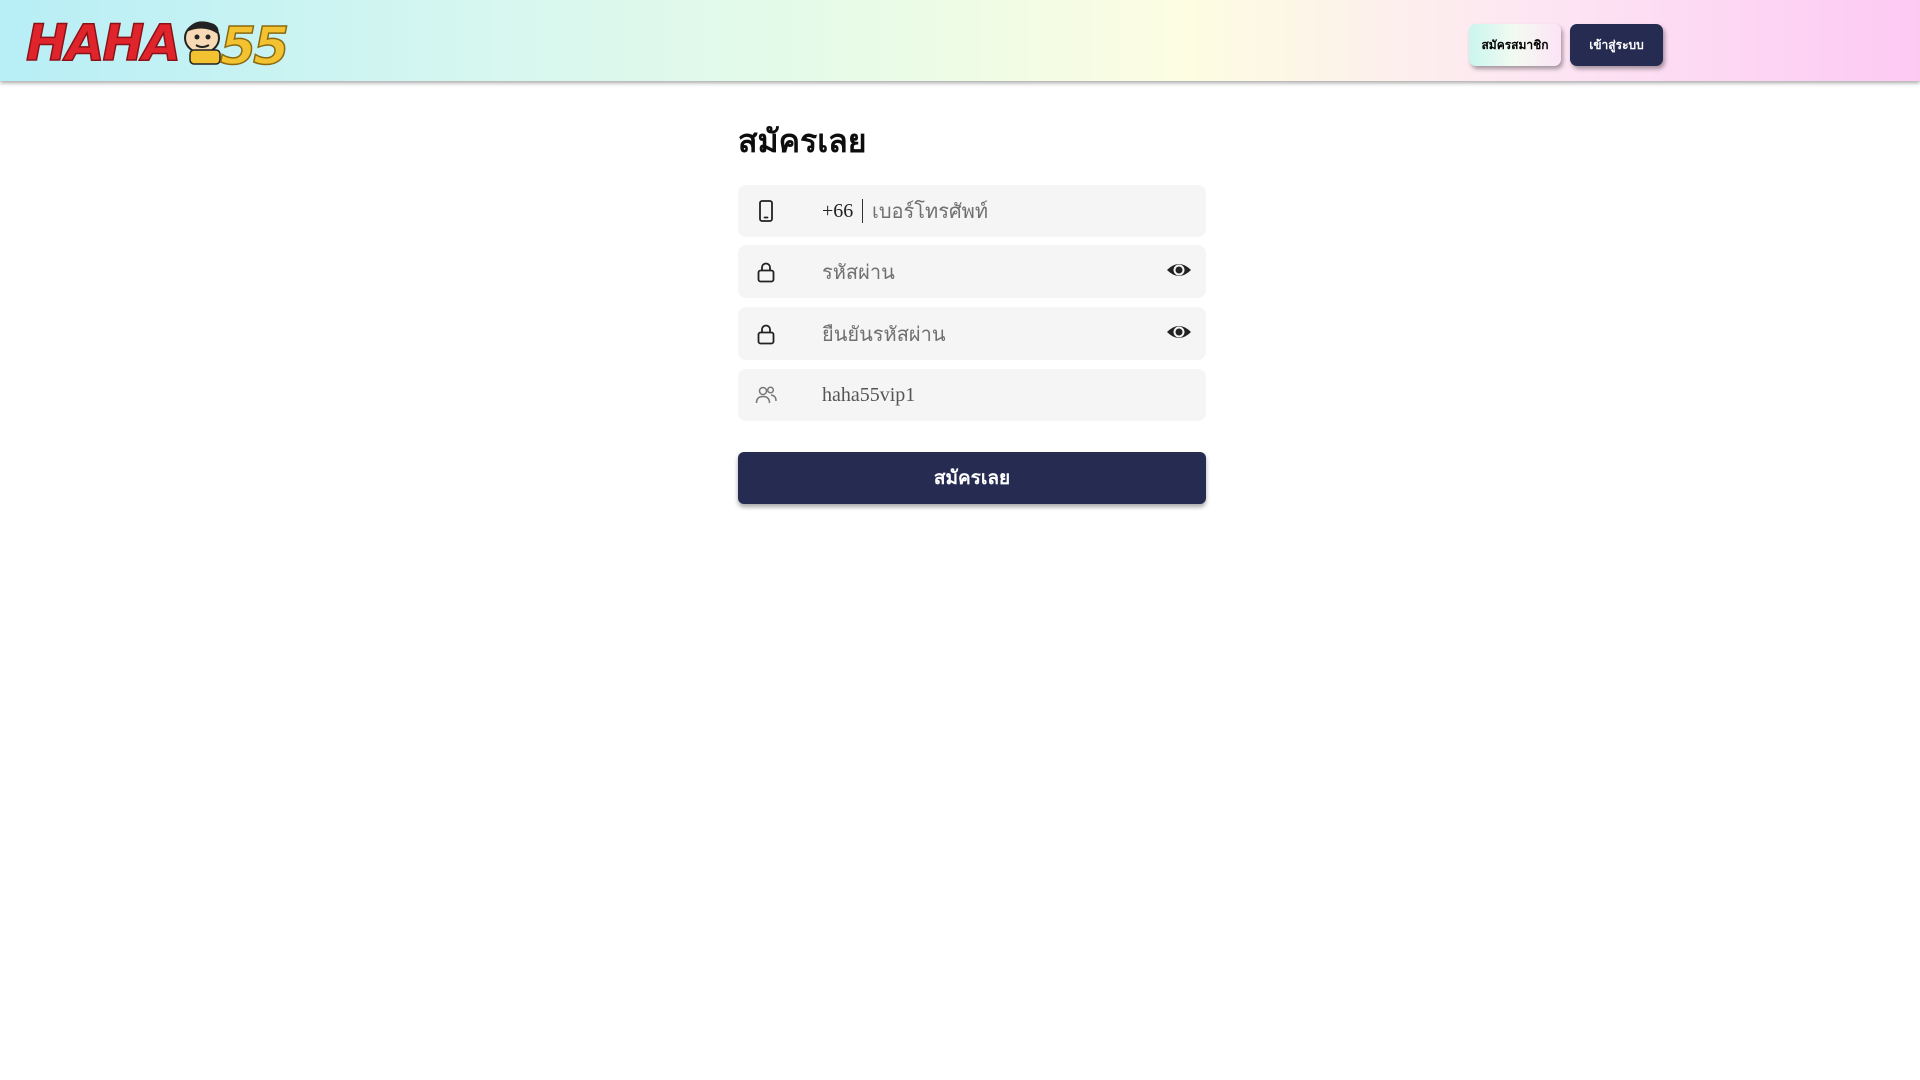 This screenshot has width=1920, height=1080. What do you see at coordinates (972, 271) in the screenshot?
I see `password-field: รหัสผ่าน` at bounding box center [972, 271].